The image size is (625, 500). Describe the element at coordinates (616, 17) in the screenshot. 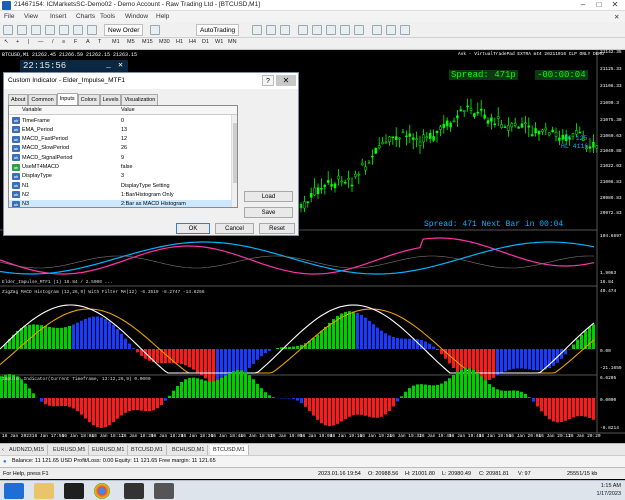

I see `menu-close-icon: ✕` at that location.